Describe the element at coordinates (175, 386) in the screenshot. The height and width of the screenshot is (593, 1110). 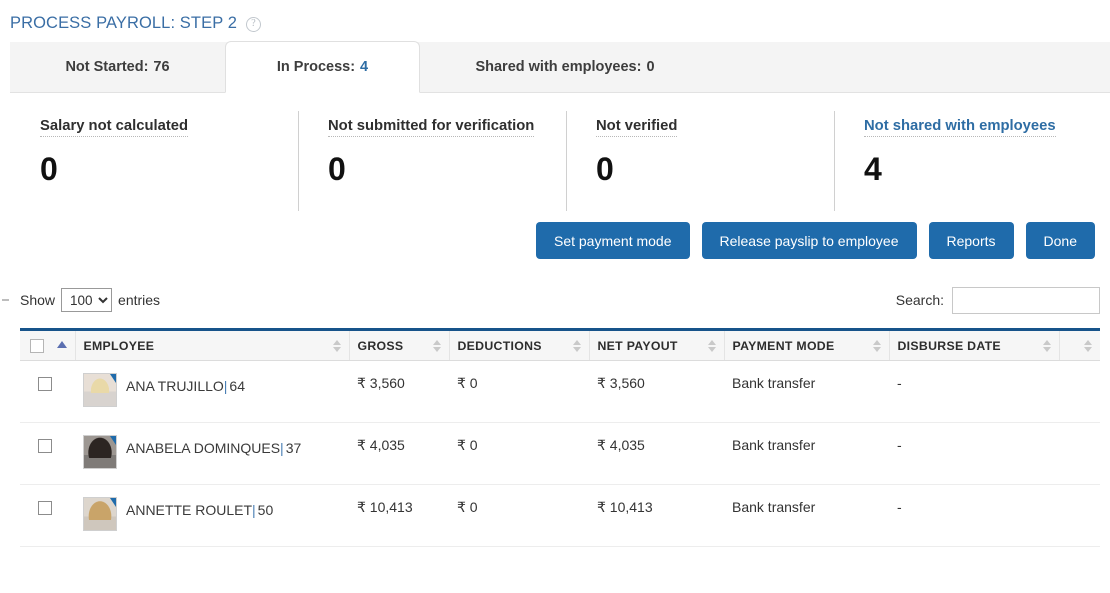
I see `employee-name: ANA TRUJILLO` at that location.